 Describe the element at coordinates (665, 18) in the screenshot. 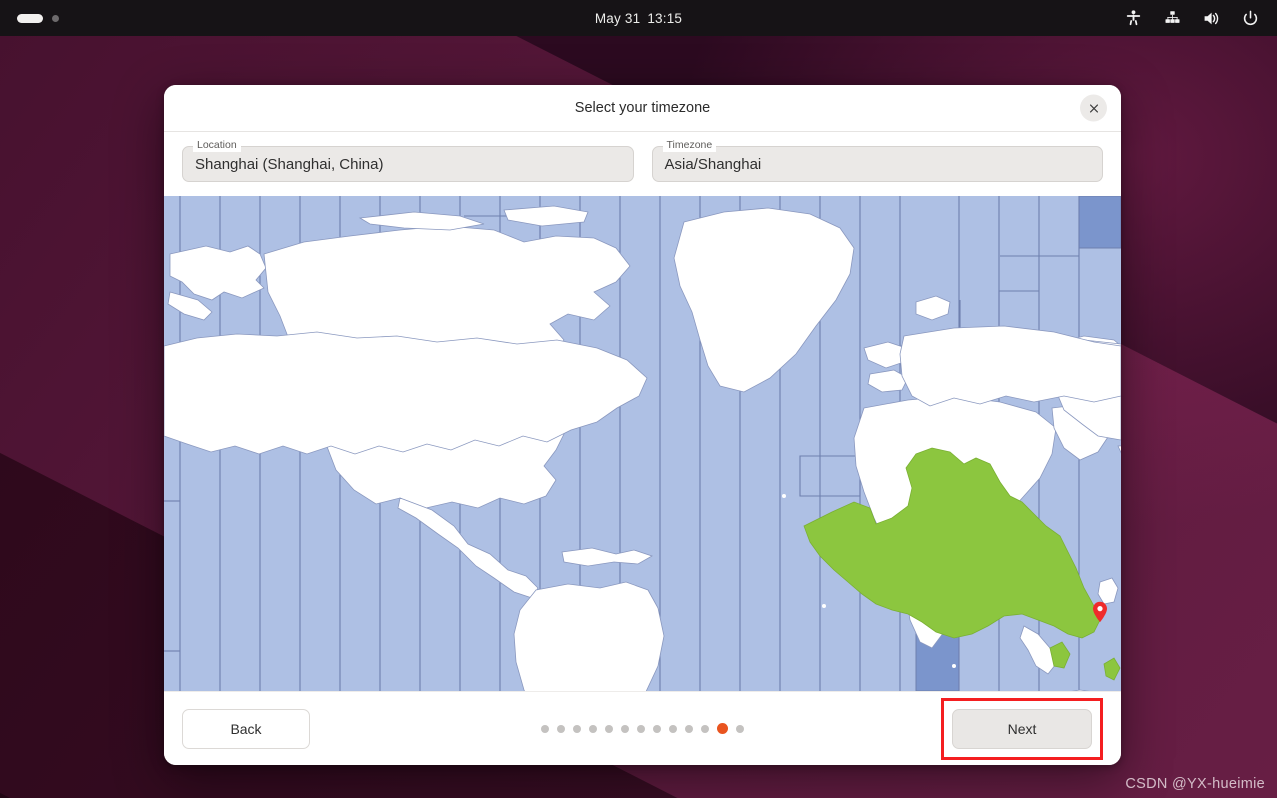

I see `clock-time: 13:15` at that location.